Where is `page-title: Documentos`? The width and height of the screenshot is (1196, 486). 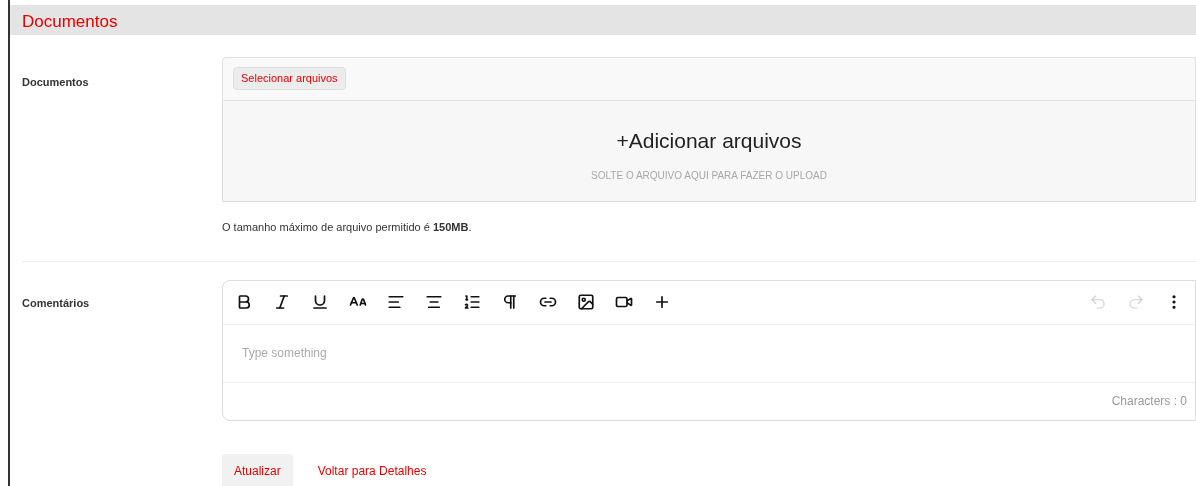 page-title: Documentos is located at coordinates (70, 22).